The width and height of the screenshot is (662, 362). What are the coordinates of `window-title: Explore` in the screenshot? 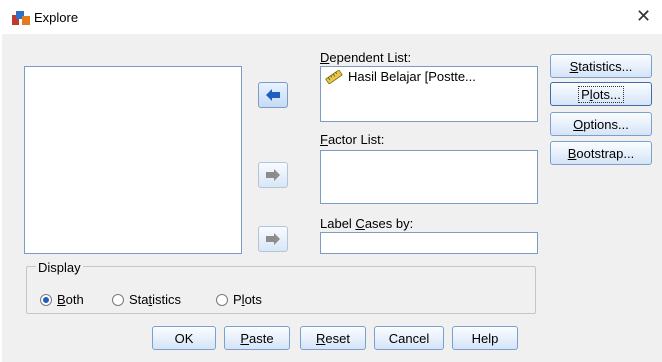 It's located at (56, 17).